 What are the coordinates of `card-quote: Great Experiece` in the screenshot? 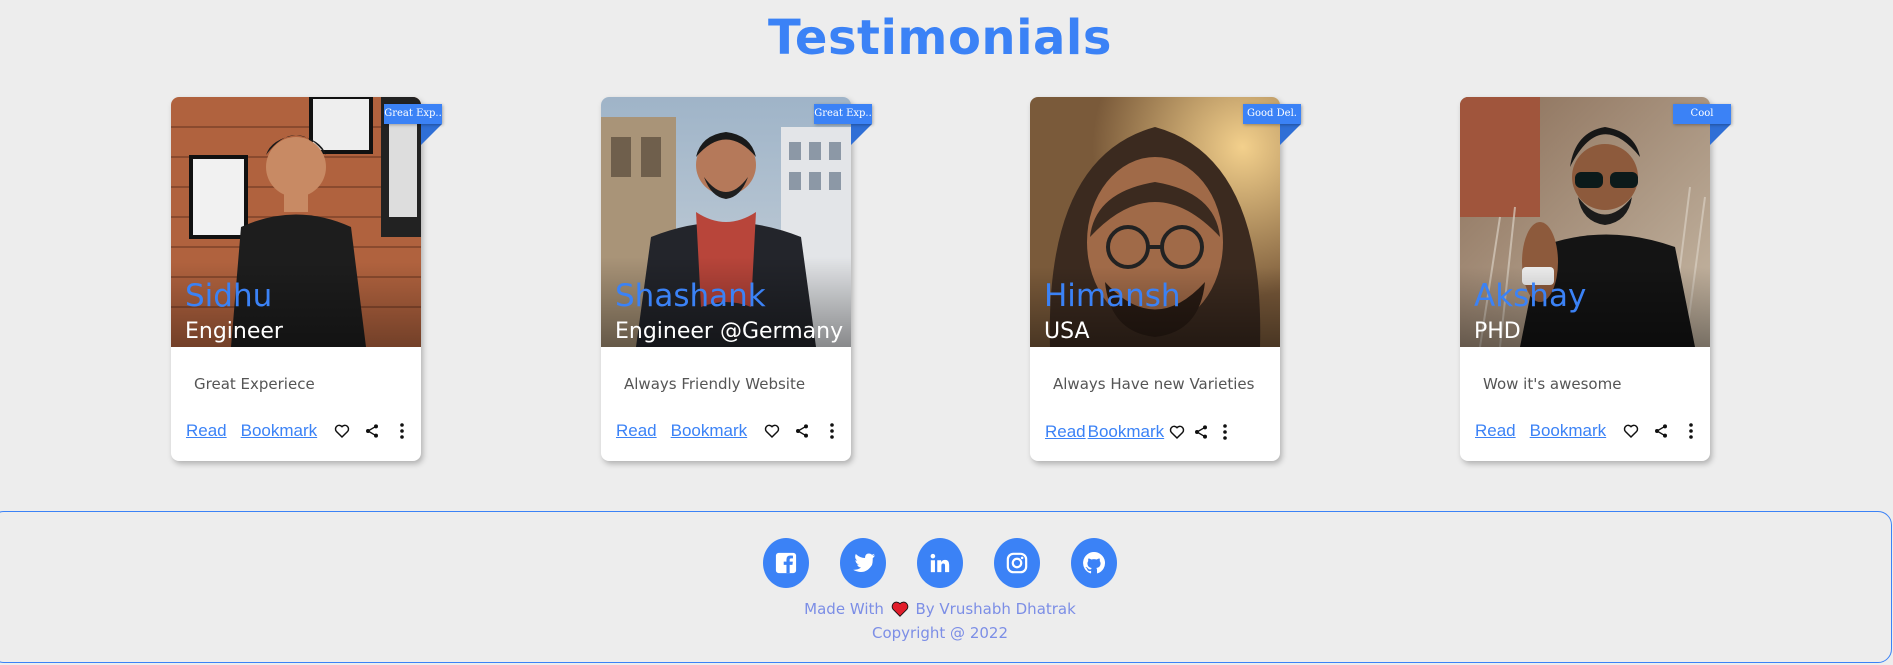 It's located at (254, 384).